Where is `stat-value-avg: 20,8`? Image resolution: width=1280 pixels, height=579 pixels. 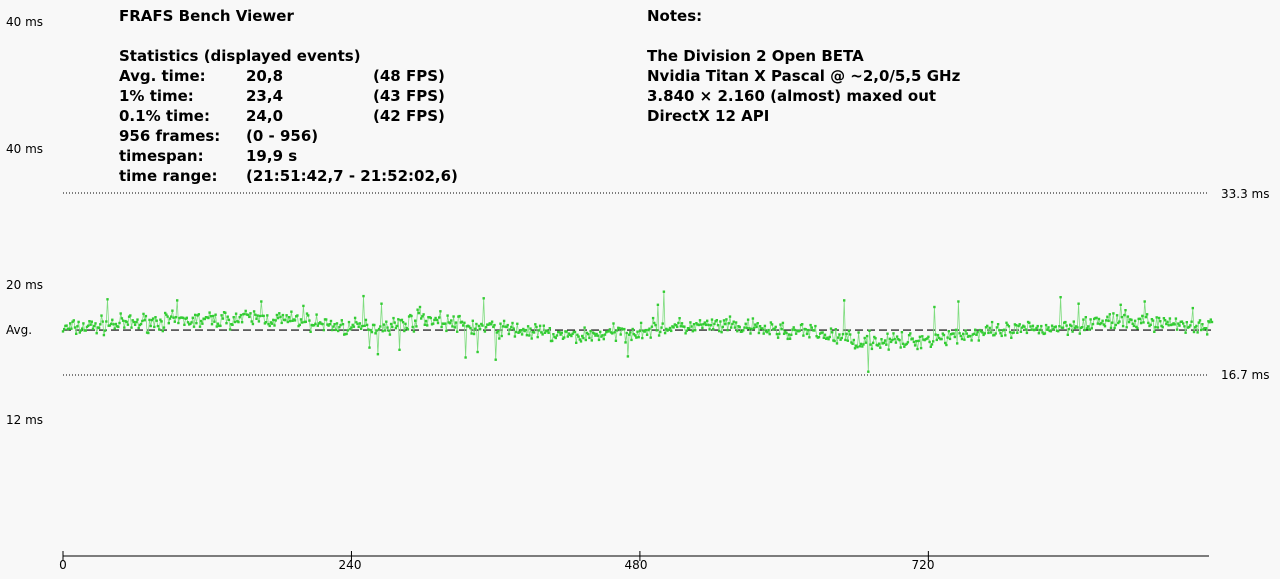
stat-value-avg: 20,8 is located at coordinates (265, 76).